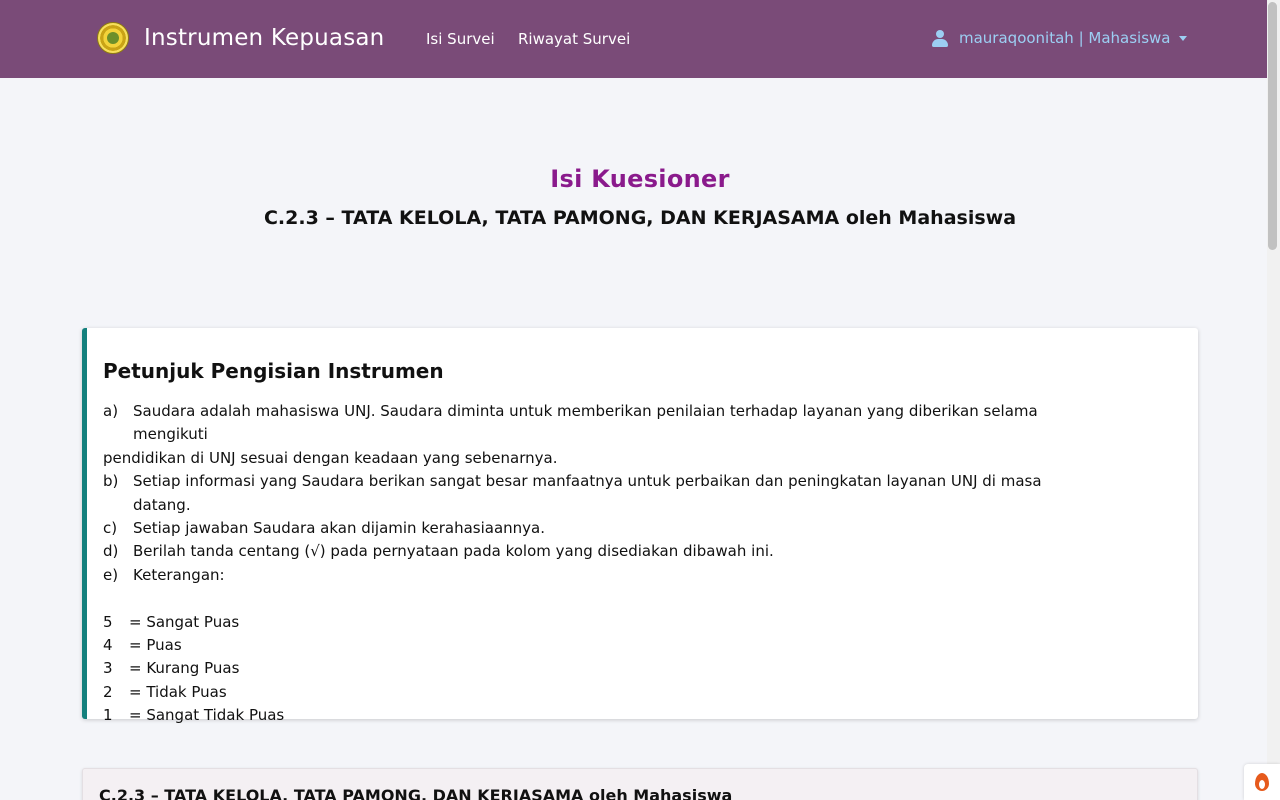 Image resolution: width=1280 pixels, height=800 pixels. I want to click on instruction-item: e) Keterangan:, so click(164, 574).